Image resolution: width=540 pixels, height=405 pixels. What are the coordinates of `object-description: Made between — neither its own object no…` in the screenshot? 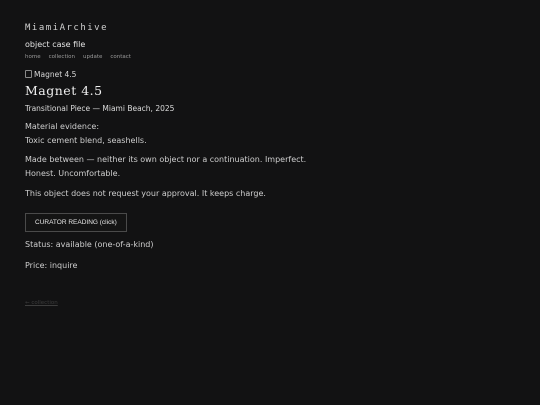 It's located at (270, 167).